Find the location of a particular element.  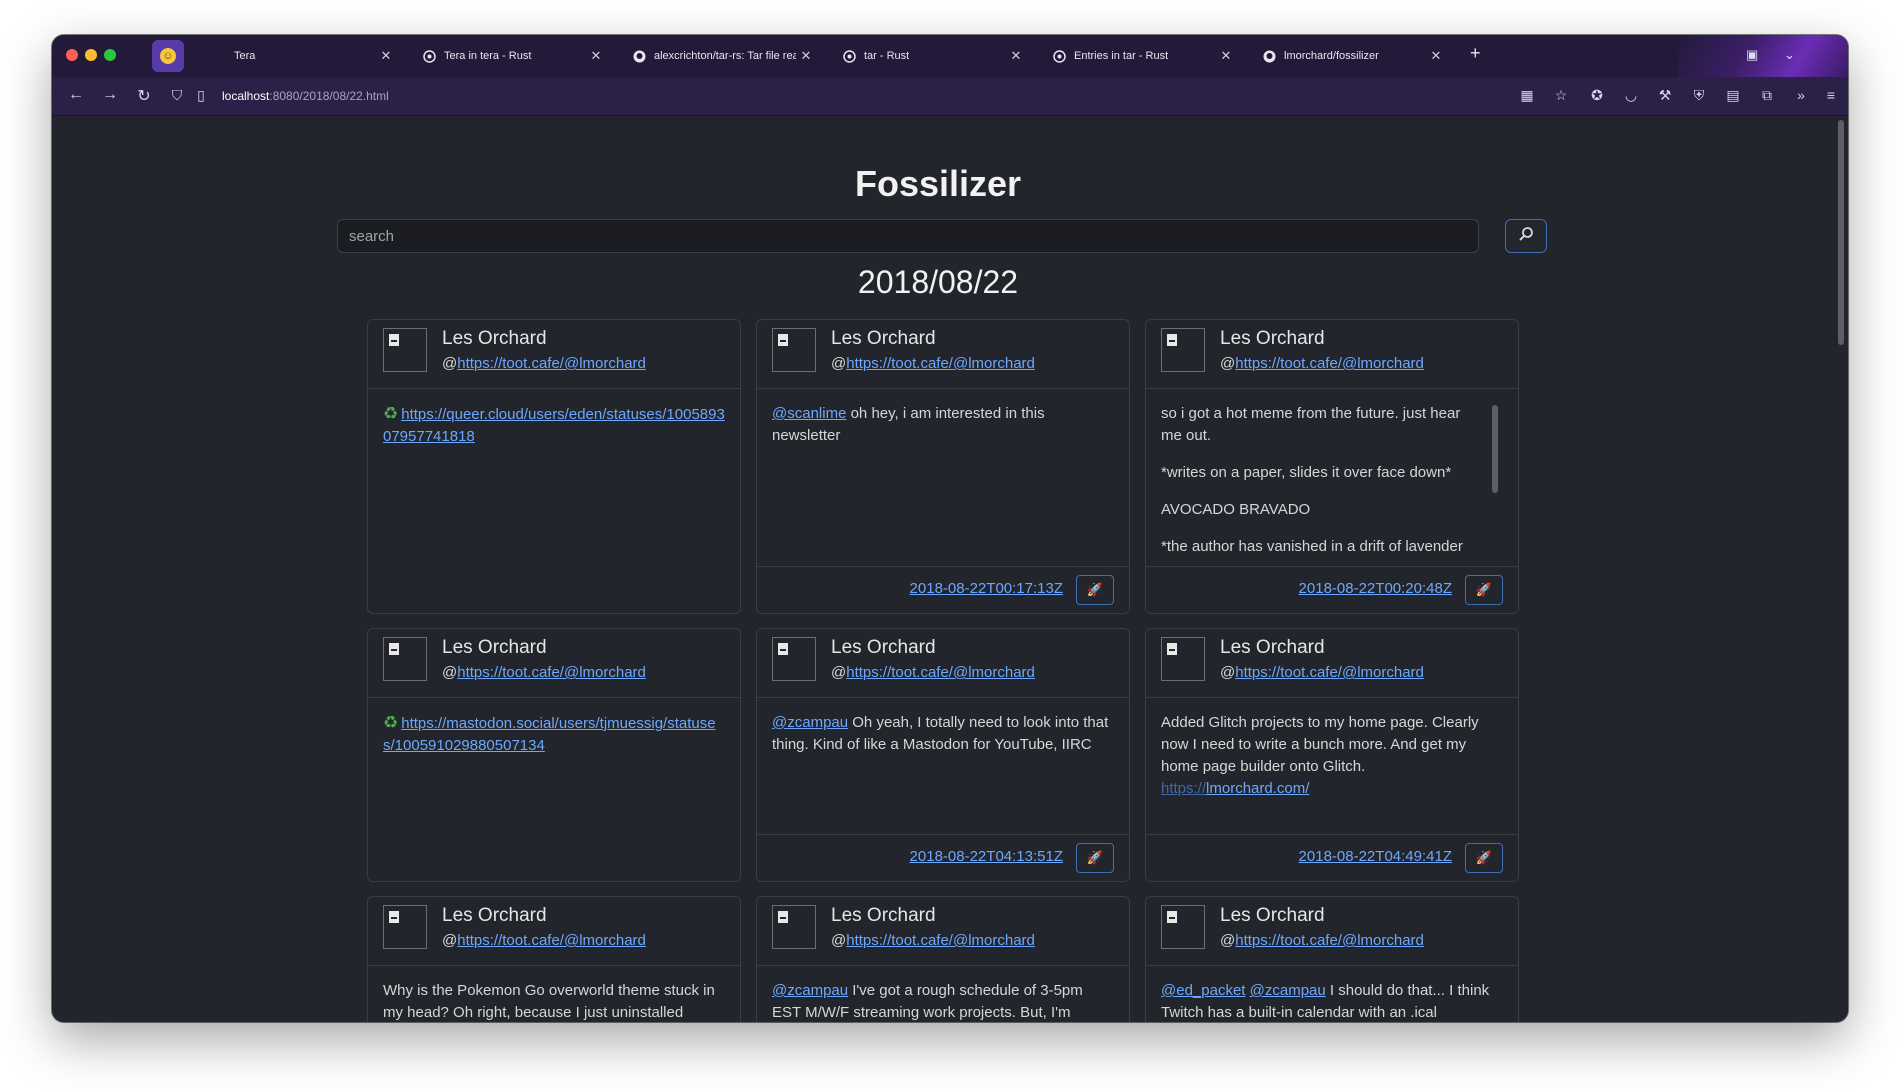

post-footer: 2018-08-22T04:13:51Z 🚀 is located at coordinates (943, 857).